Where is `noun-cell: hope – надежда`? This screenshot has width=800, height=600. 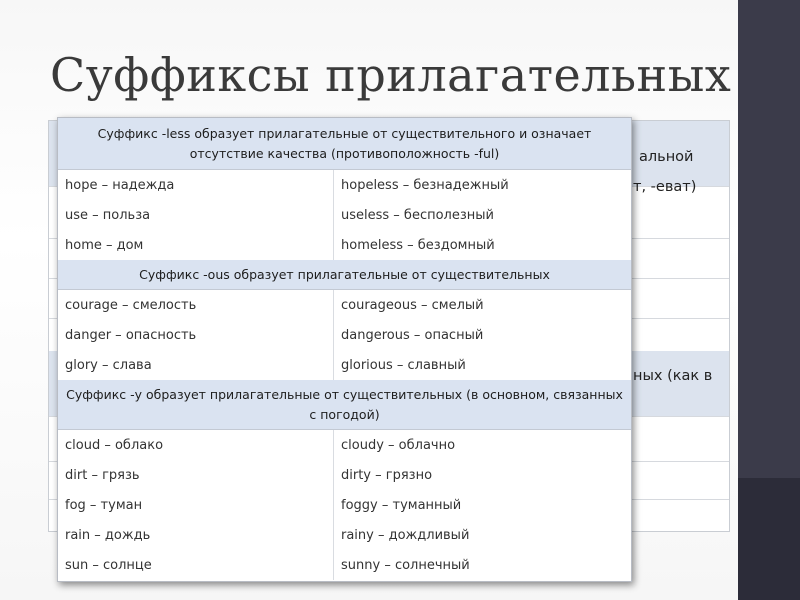 noun-cell: hope – надежда is located at coordinates (196, 185).